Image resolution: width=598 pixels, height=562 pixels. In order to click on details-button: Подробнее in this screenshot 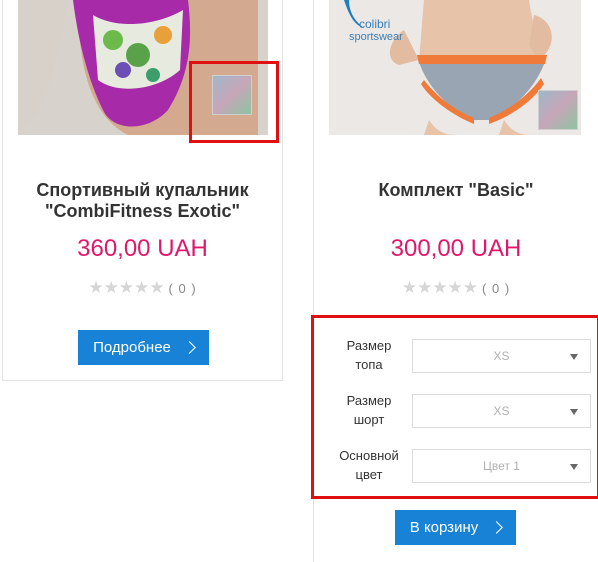, I will do `click(143, 347)`.